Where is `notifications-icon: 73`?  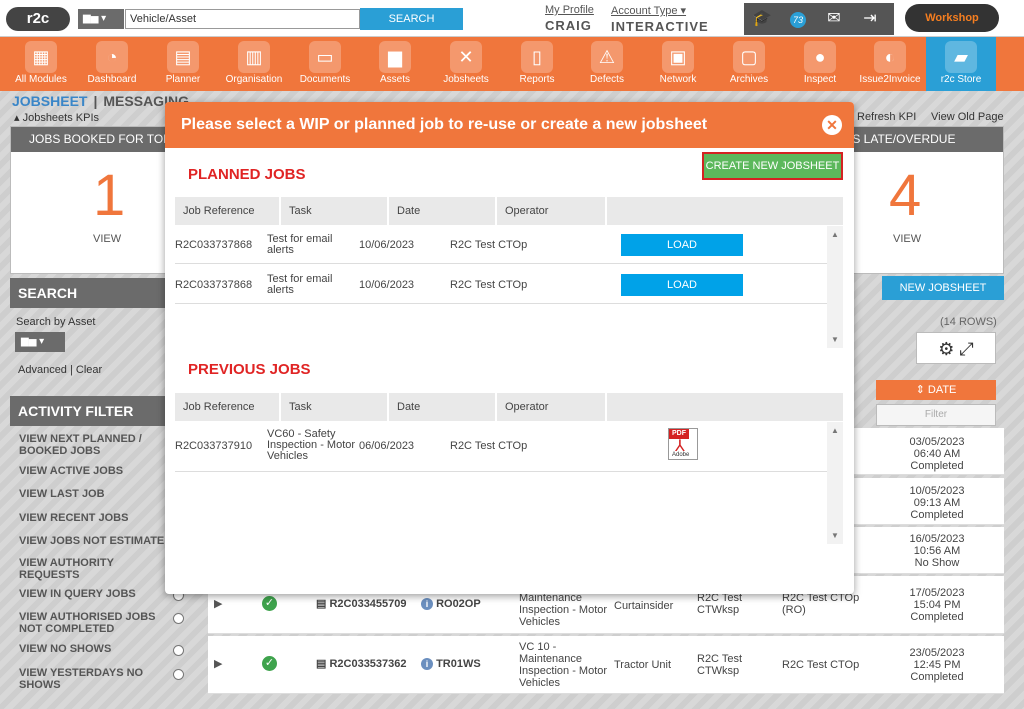
notifications-icon: 73 is located at coordinates (798, 19).